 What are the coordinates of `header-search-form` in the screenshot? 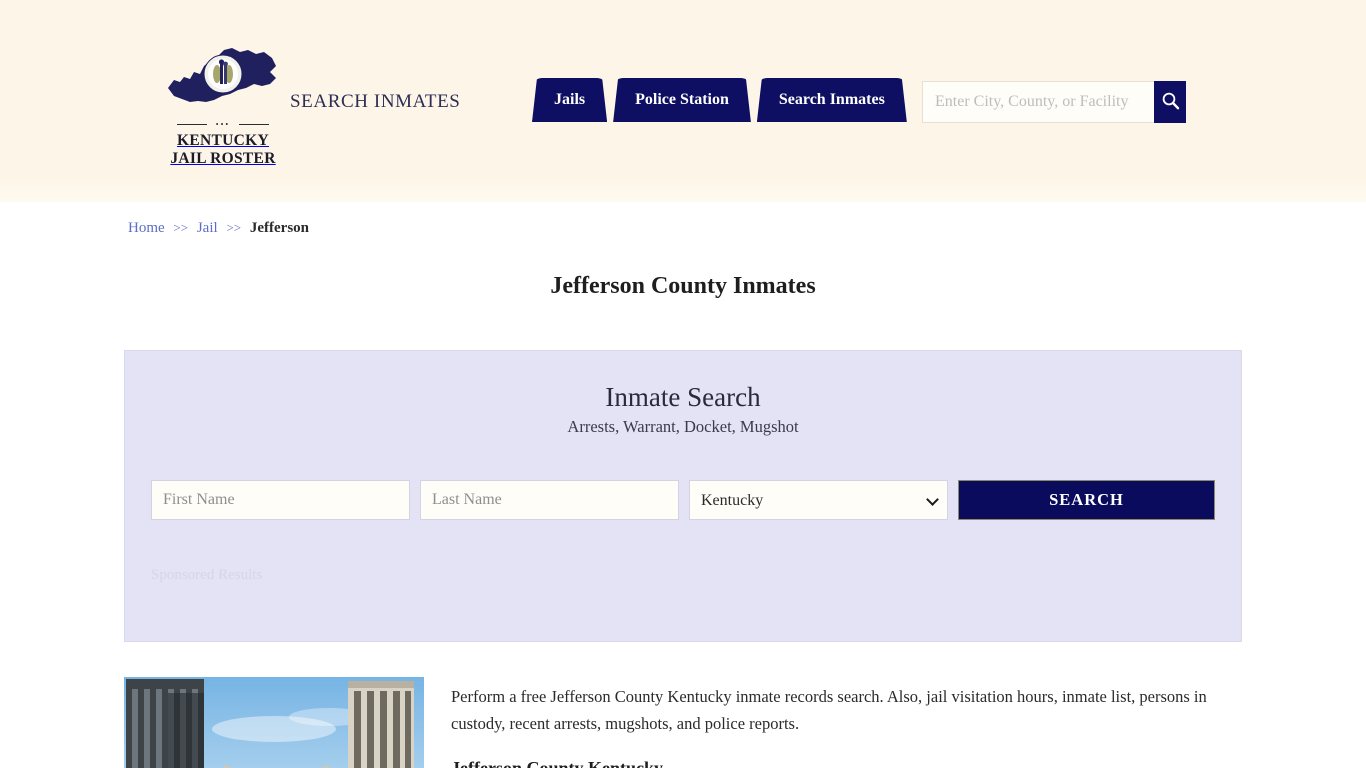 It's located at (1054, 102).